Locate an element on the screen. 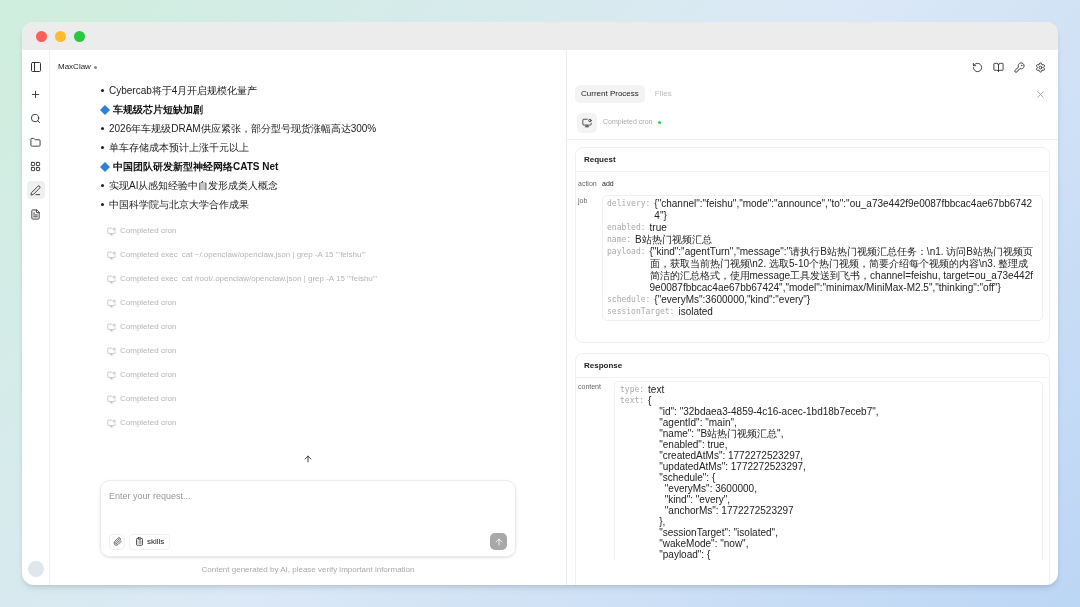 This screenshot has height=607, width=1080. field-value: B站热门视频汇总 is located at coordinates (673, 239).